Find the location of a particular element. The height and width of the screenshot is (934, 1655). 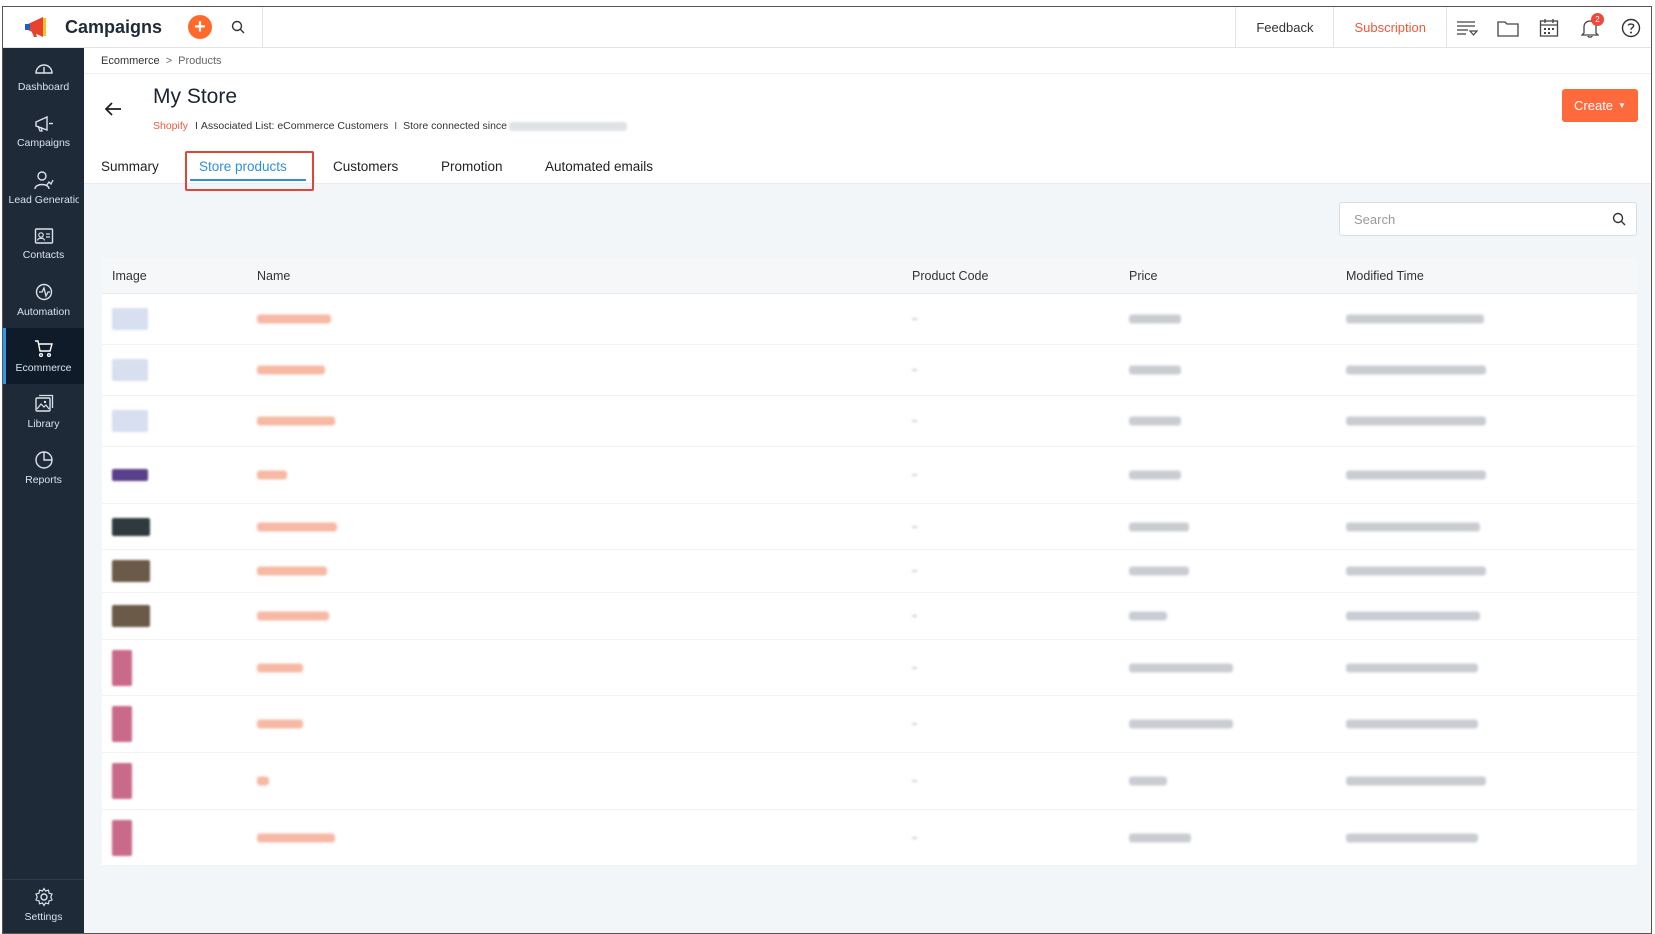

list-filter-icon is located at coordinates (1466, 27).